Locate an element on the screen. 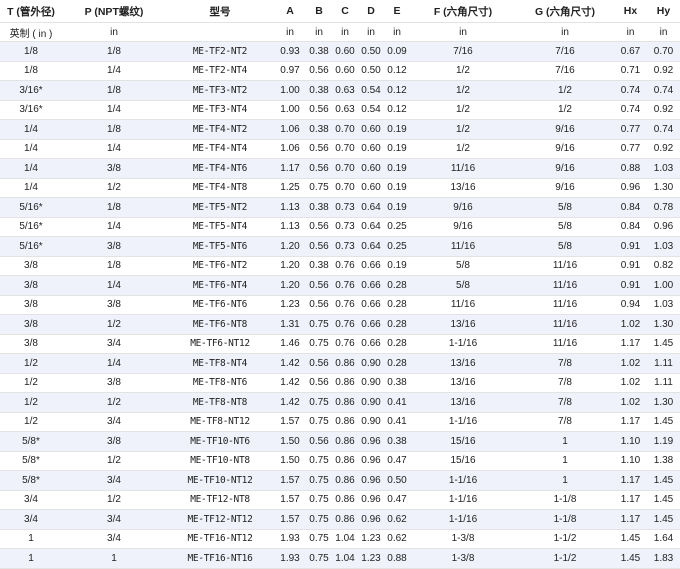  cell-c: 0.63 is located at coordinates (345, 110).